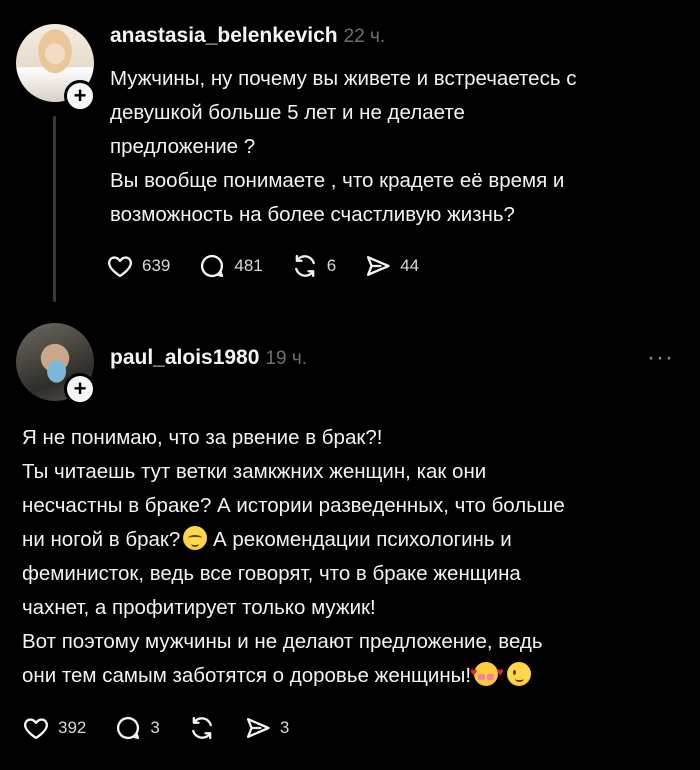  What do you see at coordinates (276, 266) in the screenshot?
I see `post-actions: 639 481 6 44` at bounding box center [276, 266].